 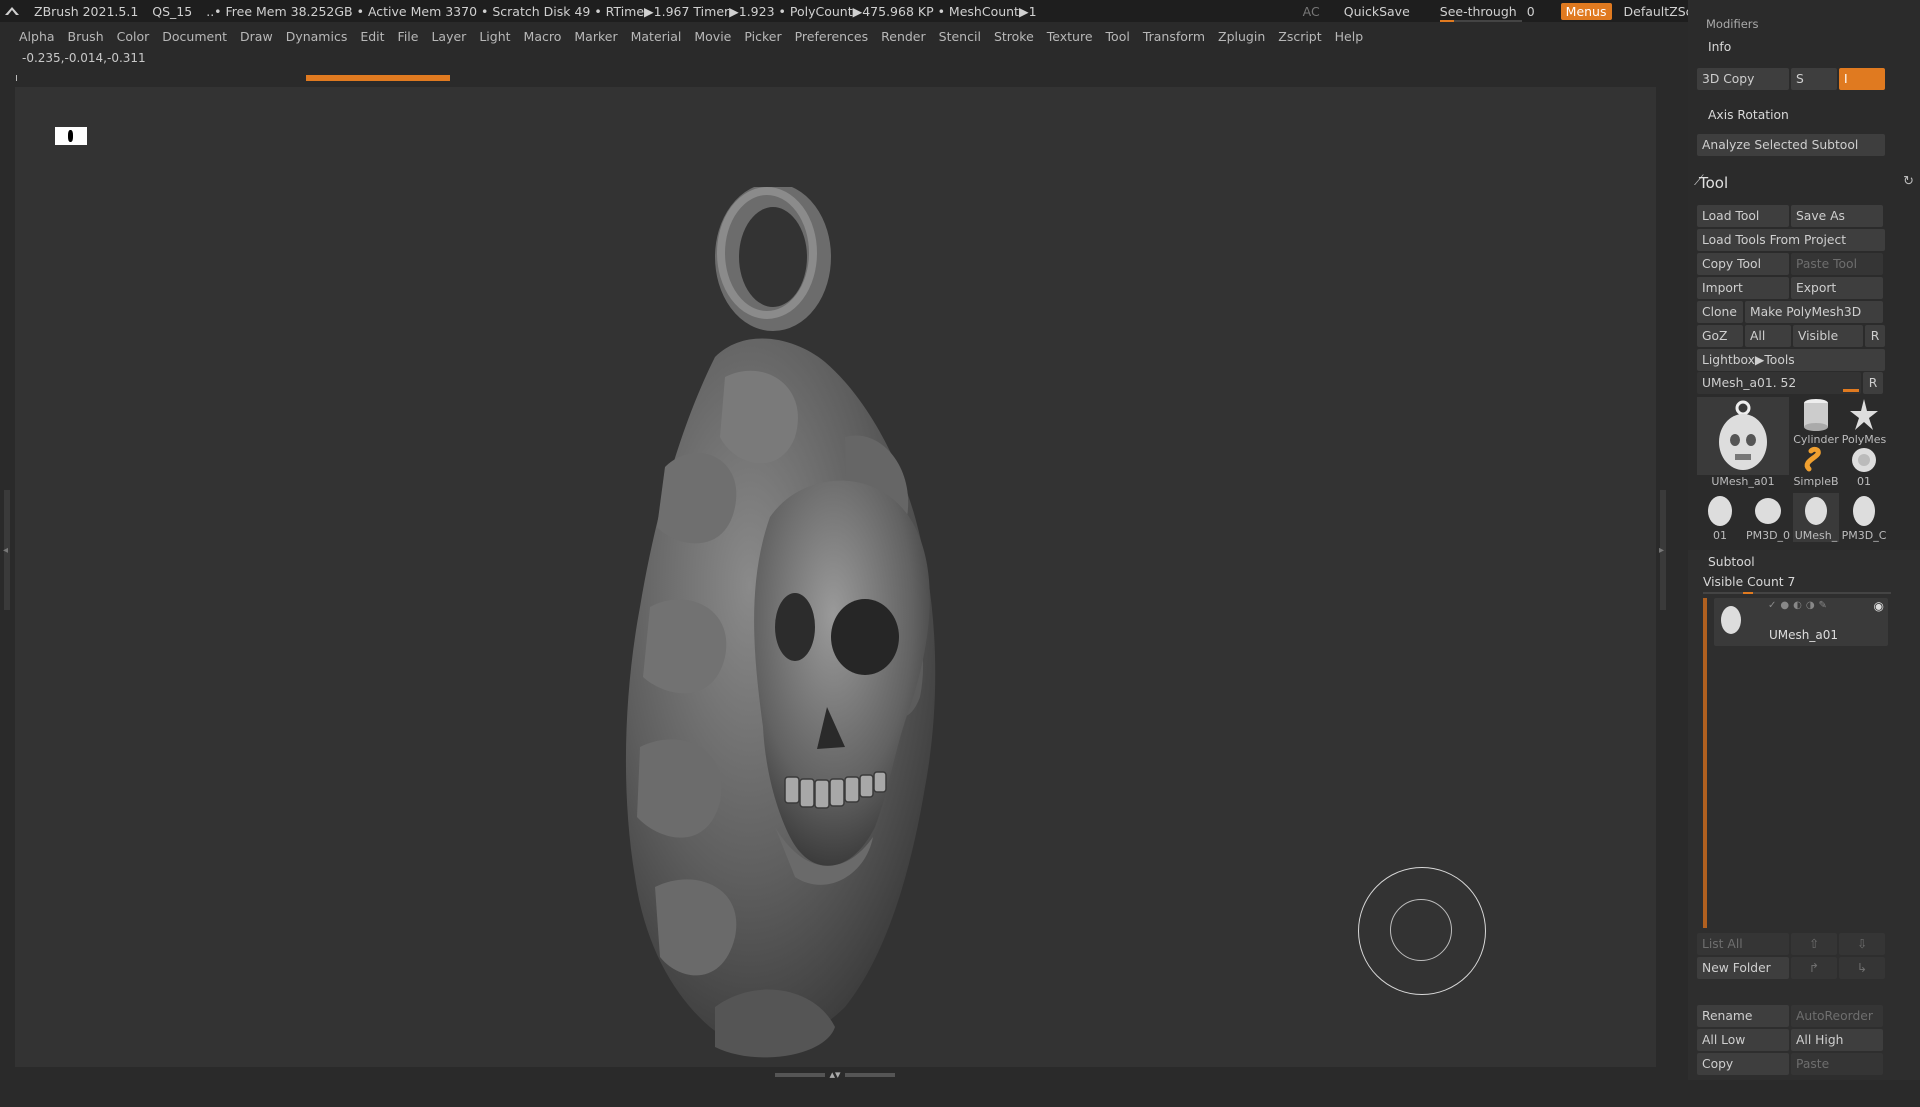 I want to click on menu-item-edit: Edit, so click(x=373, y=36).